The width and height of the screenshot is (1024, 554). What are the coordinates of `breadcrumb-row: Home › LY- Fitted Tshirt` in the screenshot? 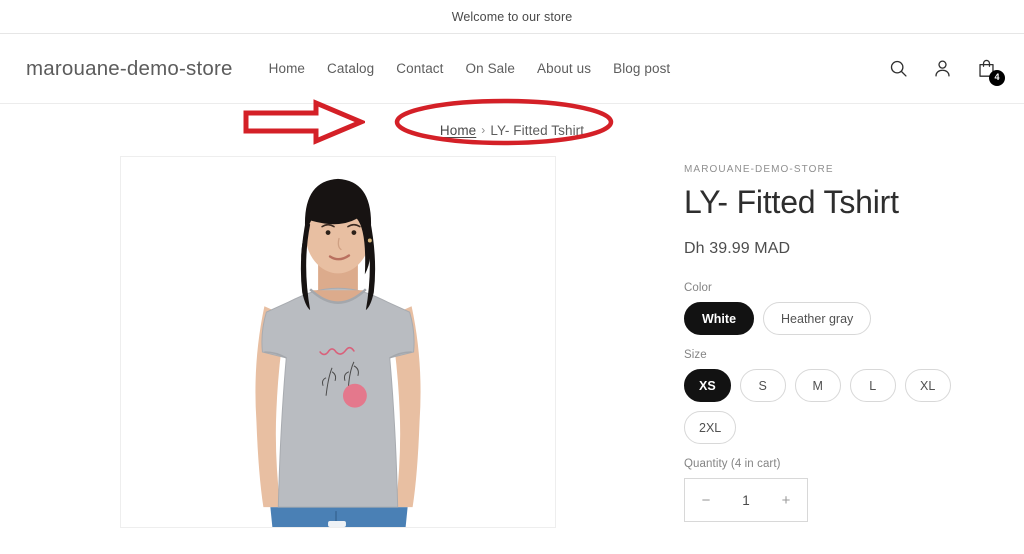 It's located at (512, 130).